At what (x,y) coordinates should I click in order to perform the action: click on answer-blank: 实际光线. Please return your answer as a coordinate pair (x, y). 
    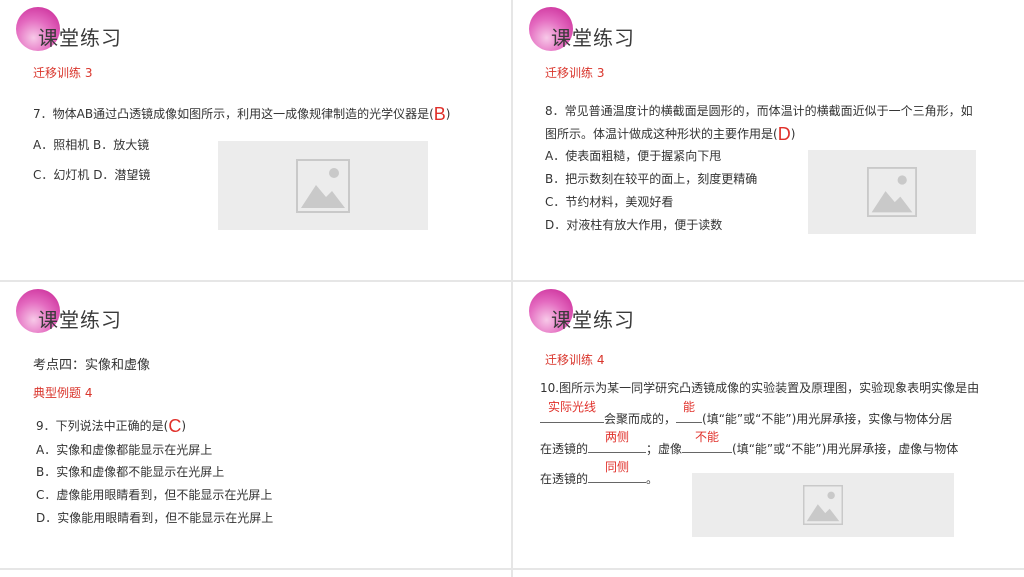
    Looking at the image, I should click on (572, 411).